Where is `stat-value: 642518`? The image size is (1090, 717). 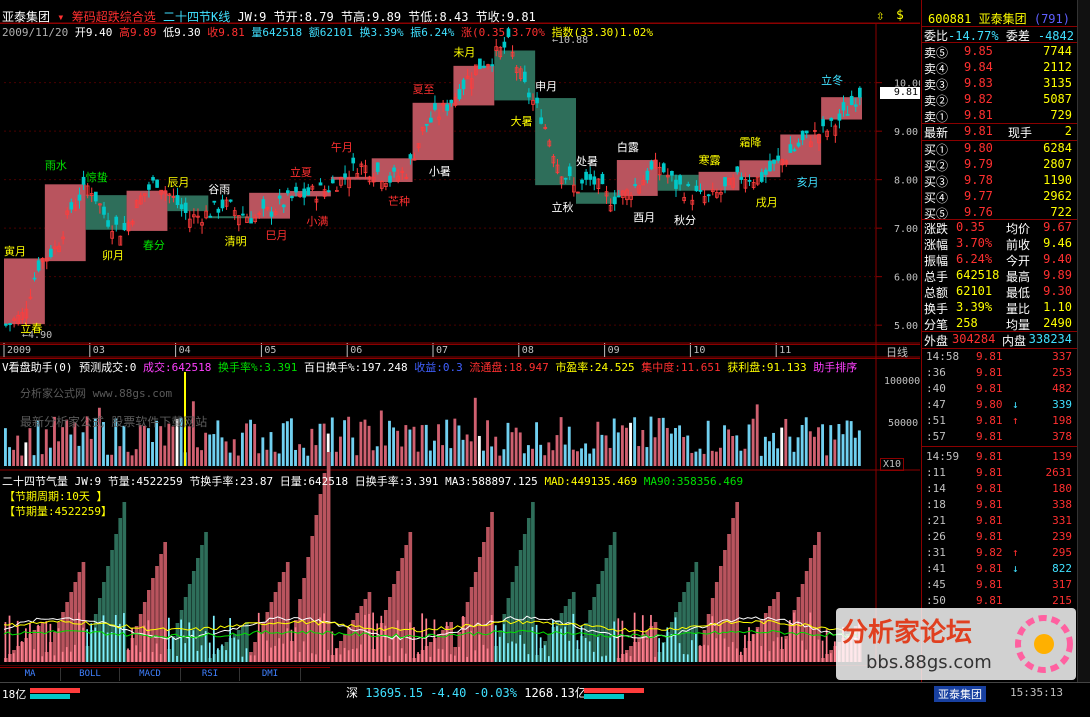 stat-value: 642518 is located at coordinates (978, 275).